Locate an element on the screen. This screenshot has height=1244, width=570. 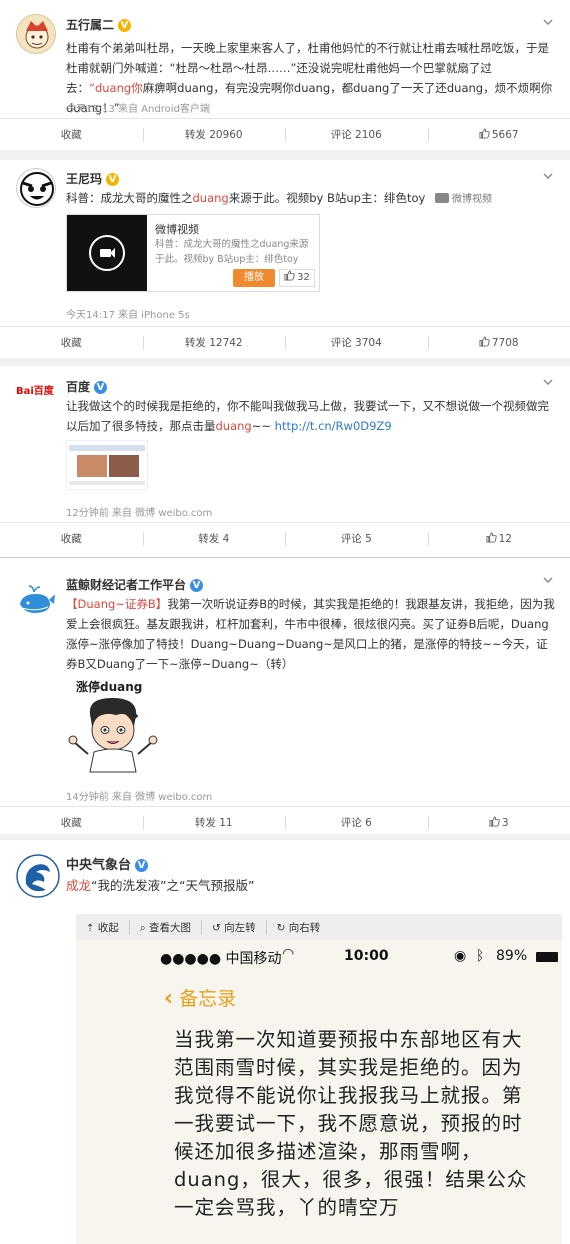
action-bar: 收藏 转发 12742 评论 3704 7708 is located at coordinates (285, 342).